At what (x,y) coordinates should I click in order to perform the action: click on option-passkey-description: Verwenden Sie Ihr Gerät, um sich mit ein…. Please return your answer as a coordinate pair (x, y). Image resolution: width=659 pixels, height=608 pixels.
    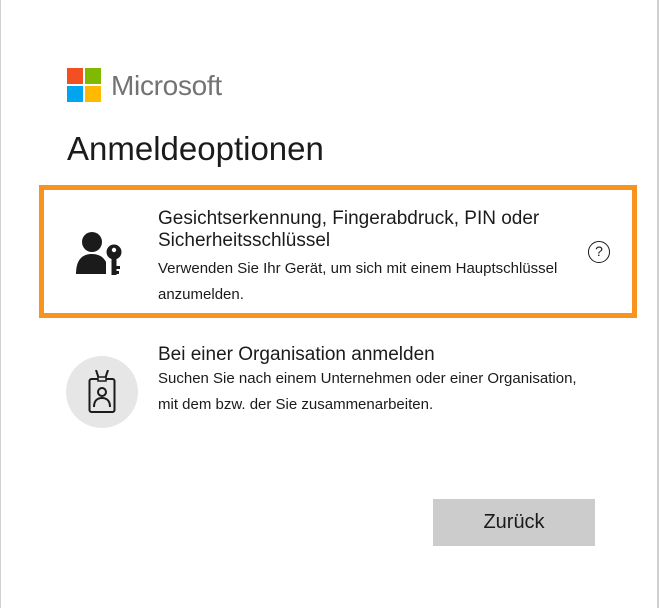
    Looking at the image, I should click on (358, 281).